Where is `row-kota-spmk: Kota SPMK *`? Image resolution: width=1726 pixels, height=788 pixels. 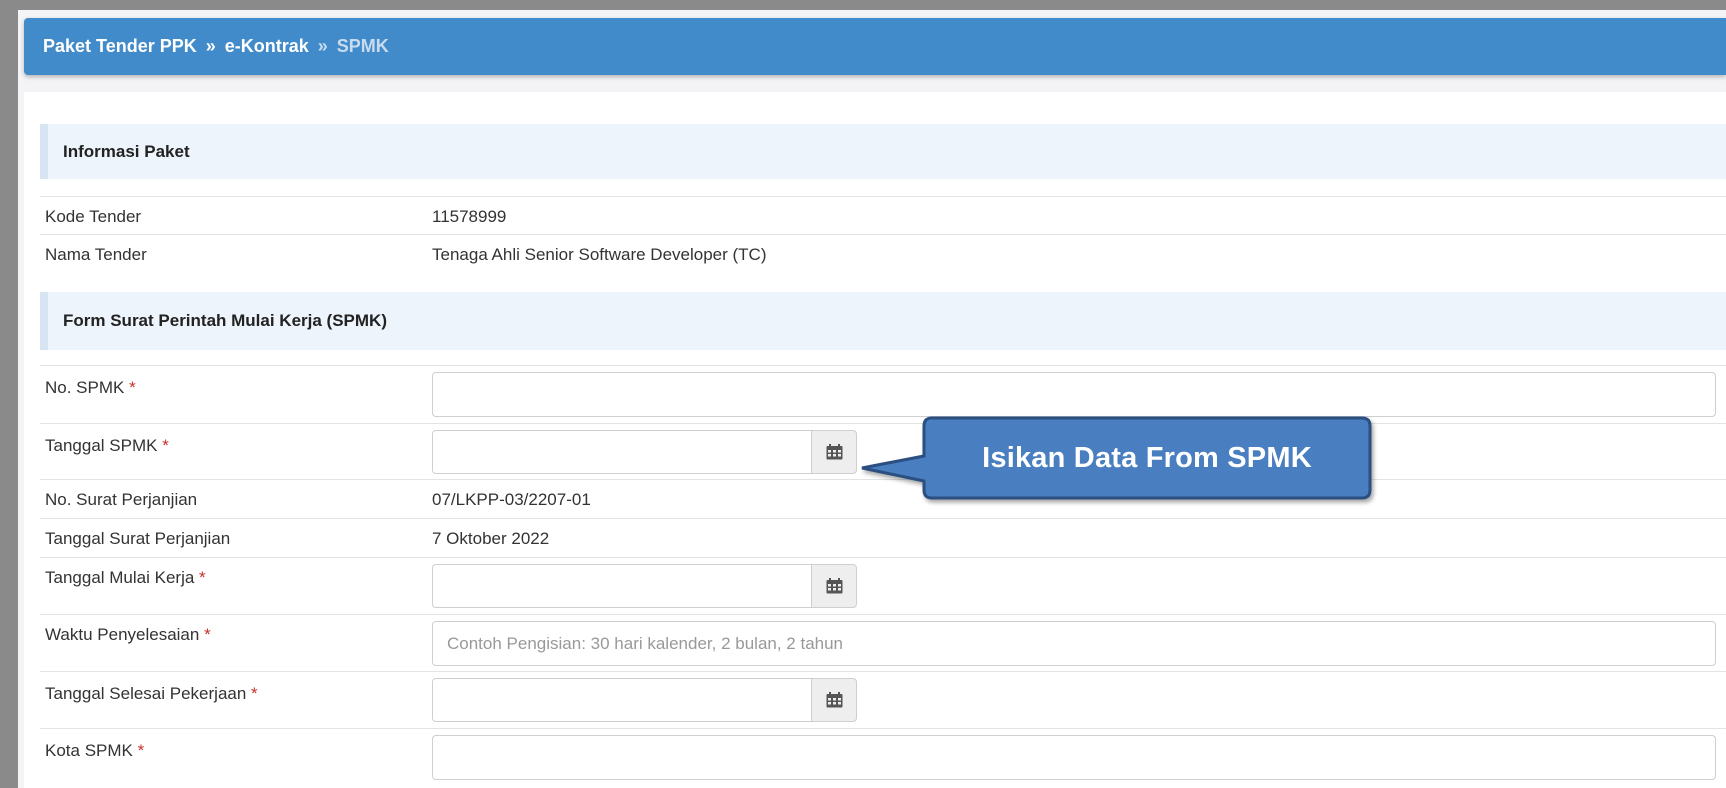
row-kota-spmk: Kota SPMK * is located at coordinates (883, 758).